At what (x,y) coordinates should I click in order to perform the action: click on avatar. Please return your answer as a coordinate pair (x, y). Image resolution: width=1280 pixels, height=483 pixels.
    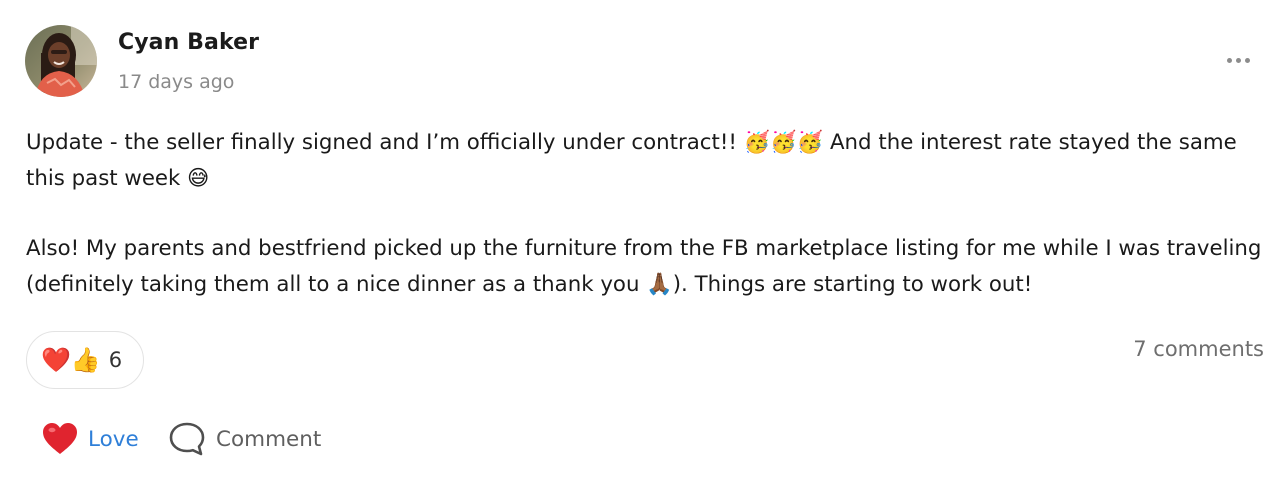
    Looking at the image, I should click on (61, 61).